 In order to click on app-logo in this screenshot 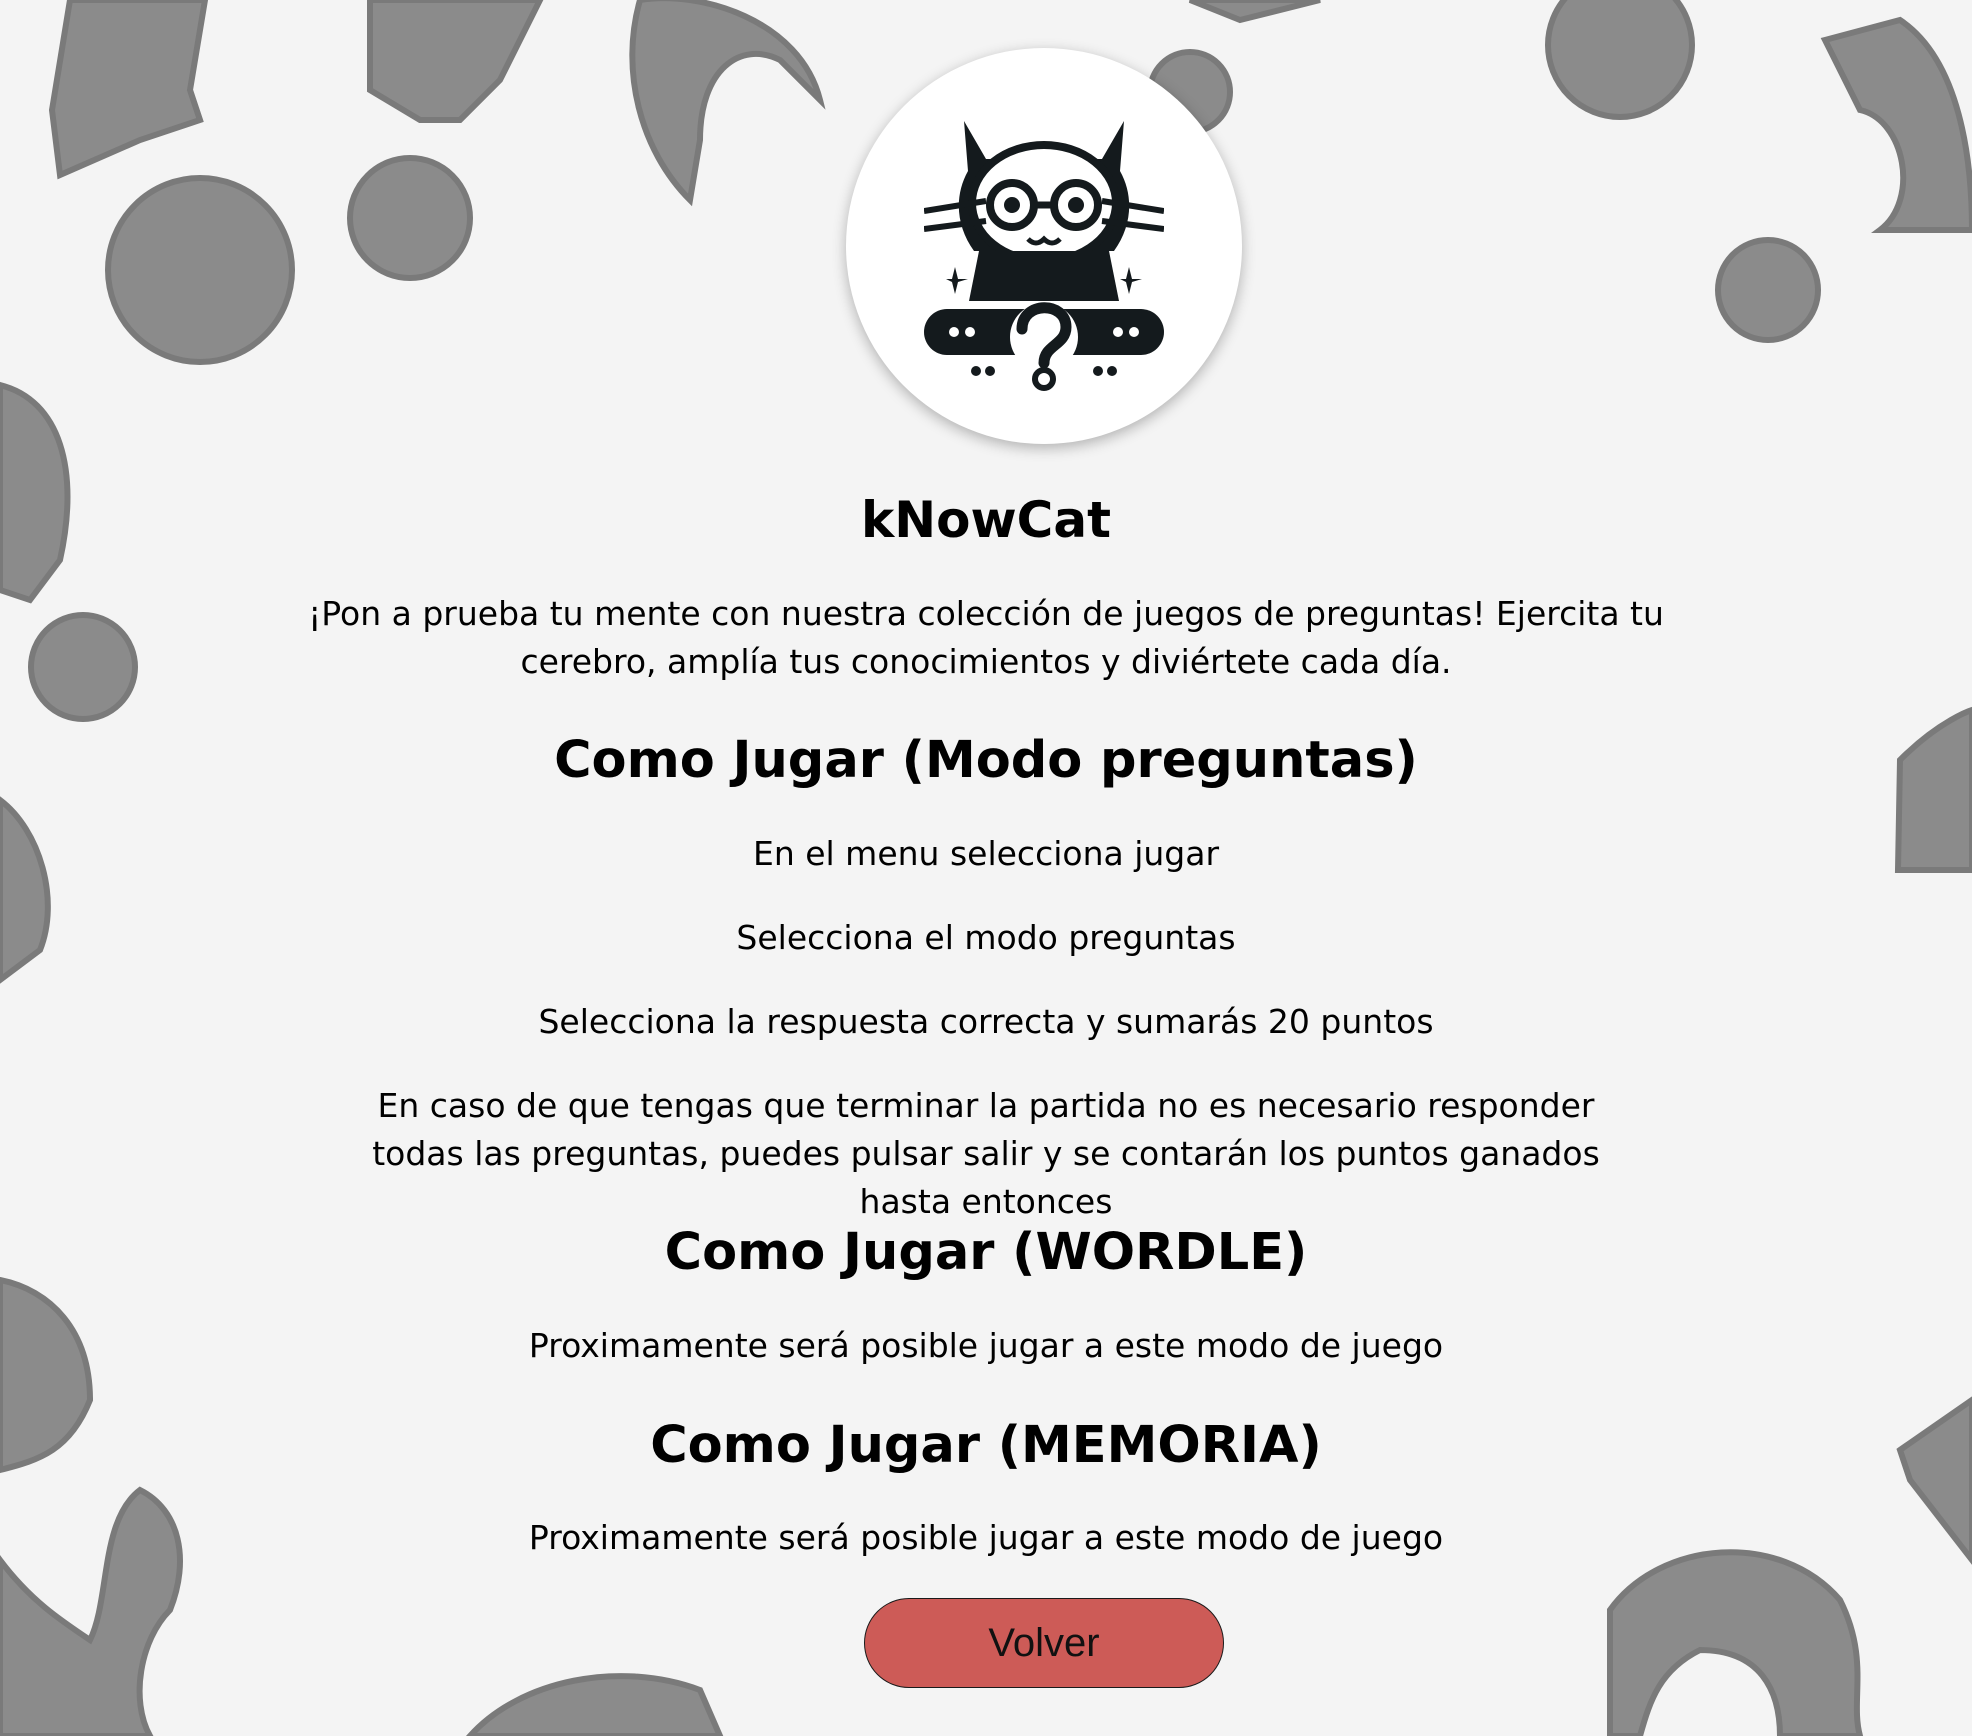, I will do `click(1044, 246)`.